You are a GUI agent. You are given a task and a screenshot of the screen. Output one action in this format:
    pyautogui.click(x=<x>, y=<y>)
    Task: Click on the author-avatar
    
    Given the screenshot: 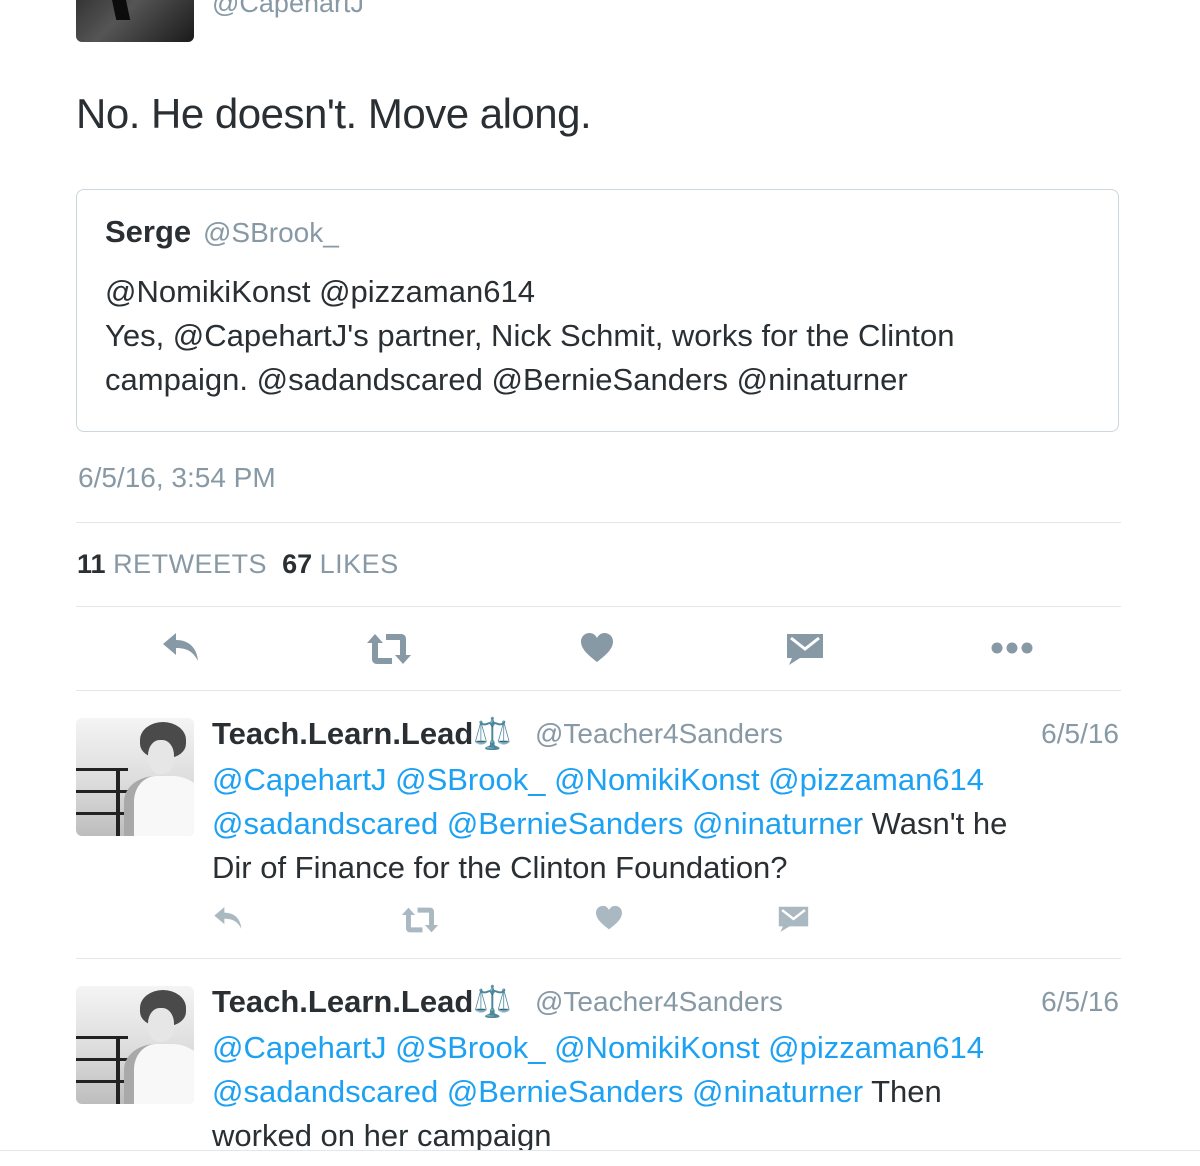 What is the action you would take?
    pyautogui.click(x=135, y=21)
    